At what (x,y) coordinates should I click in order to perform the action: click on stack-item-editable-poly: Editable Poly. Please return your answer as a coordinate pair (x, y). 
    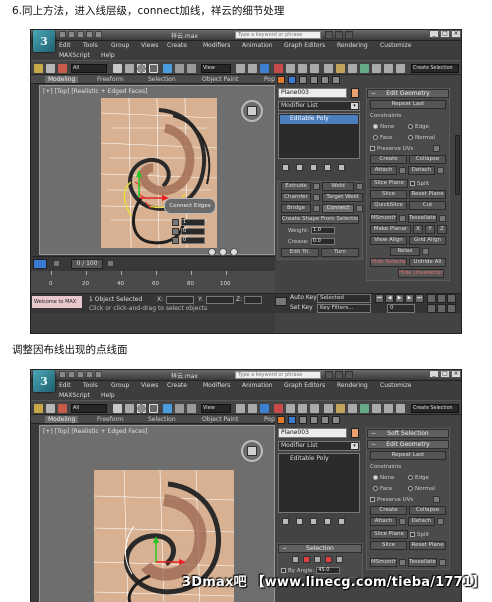
    Looking at the image, I should click on (319, 119).